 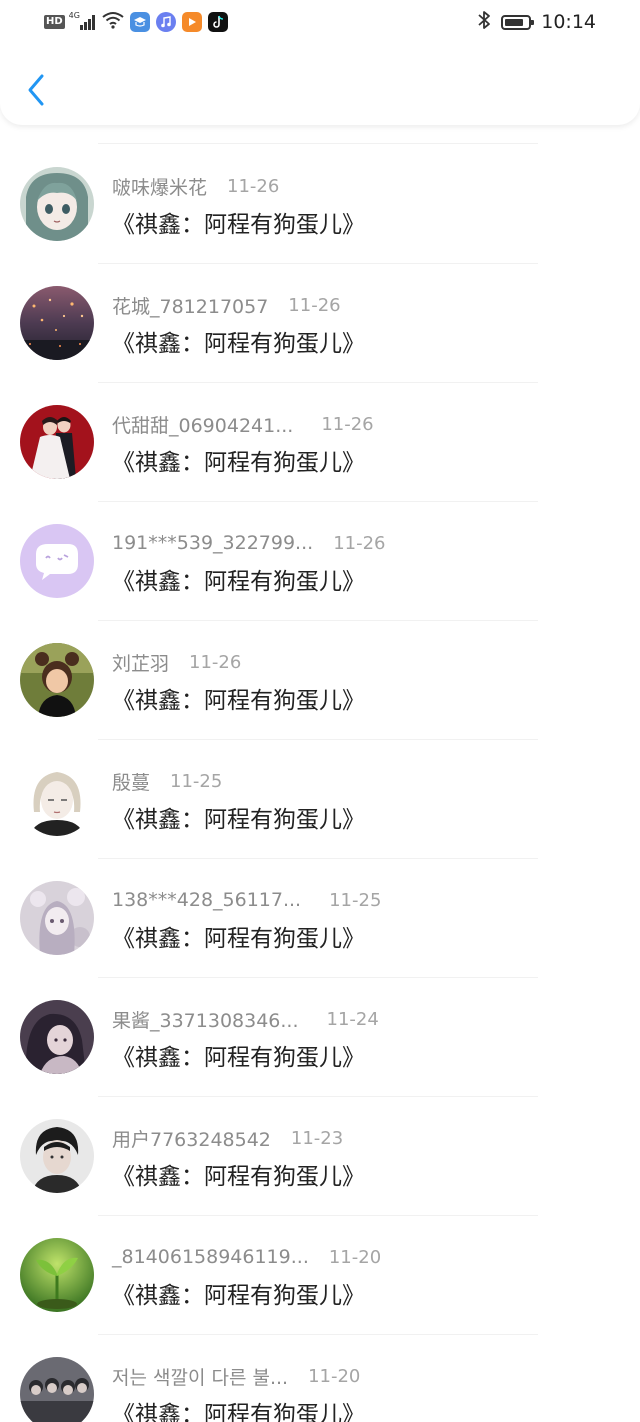 I want to click on message-meta: _81406158946119... 11-20, so click(x=246, y=1257).